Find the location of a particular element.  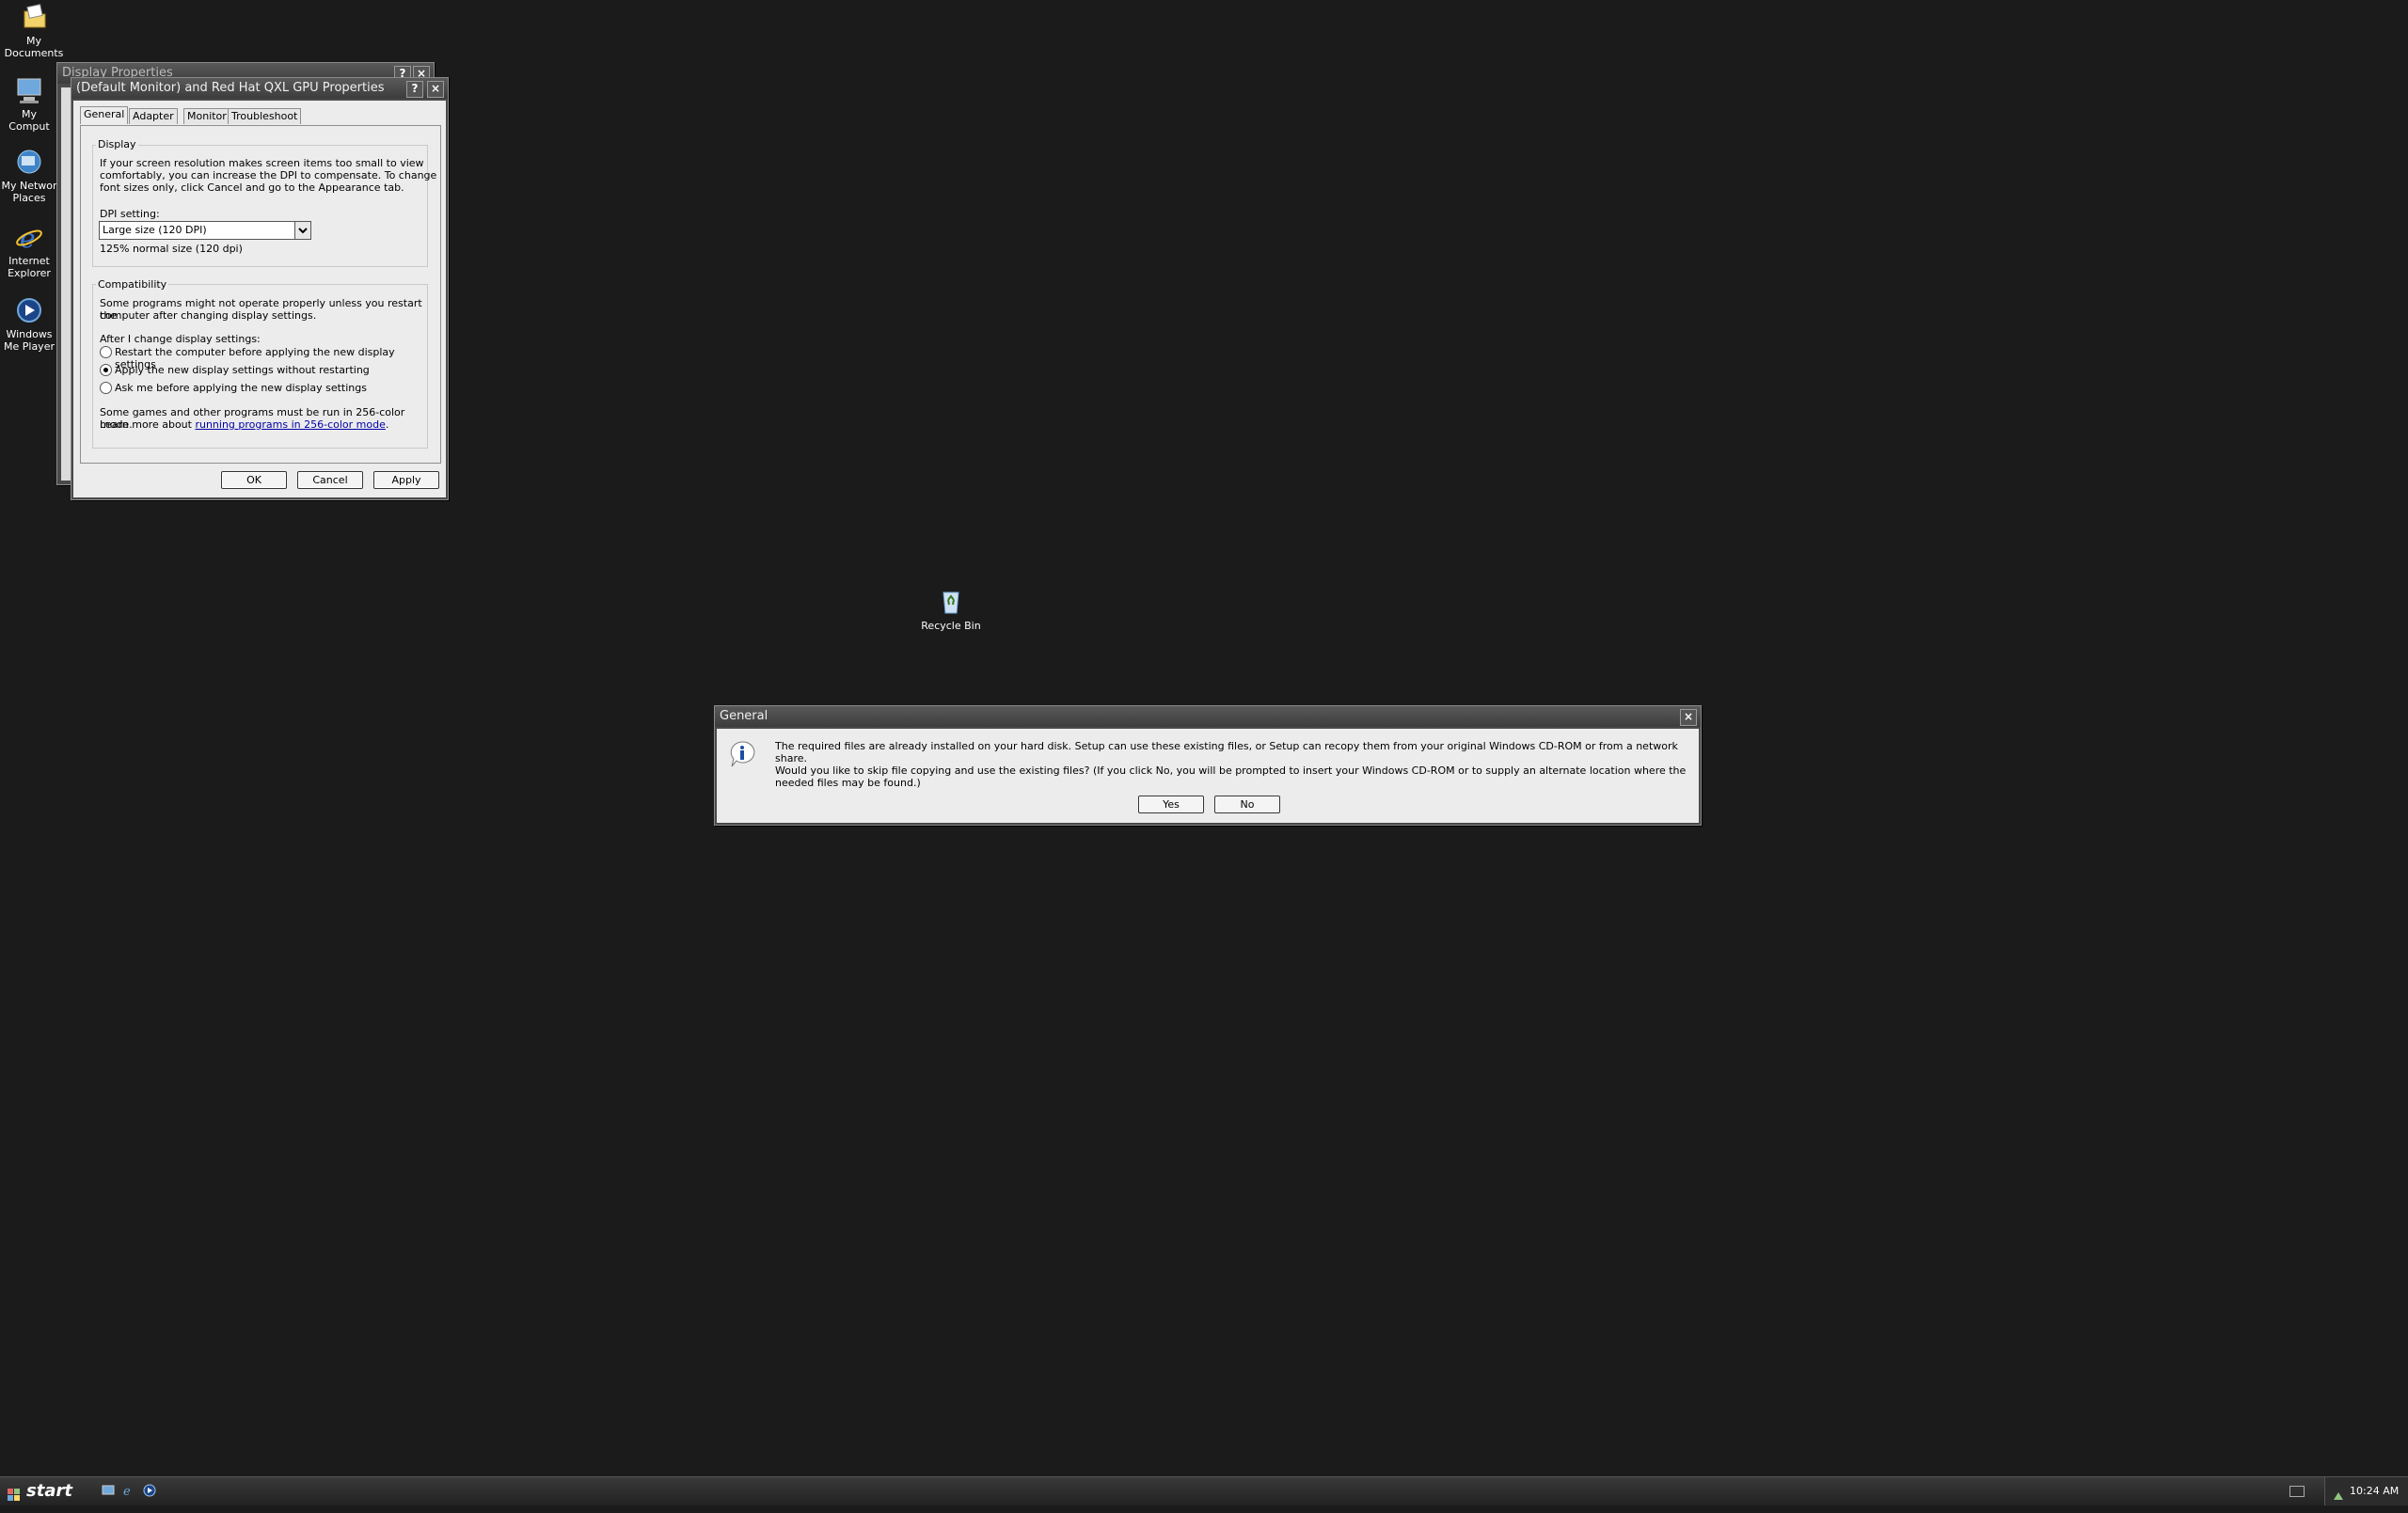

no-button: No is located at coordinates (1247, 804).